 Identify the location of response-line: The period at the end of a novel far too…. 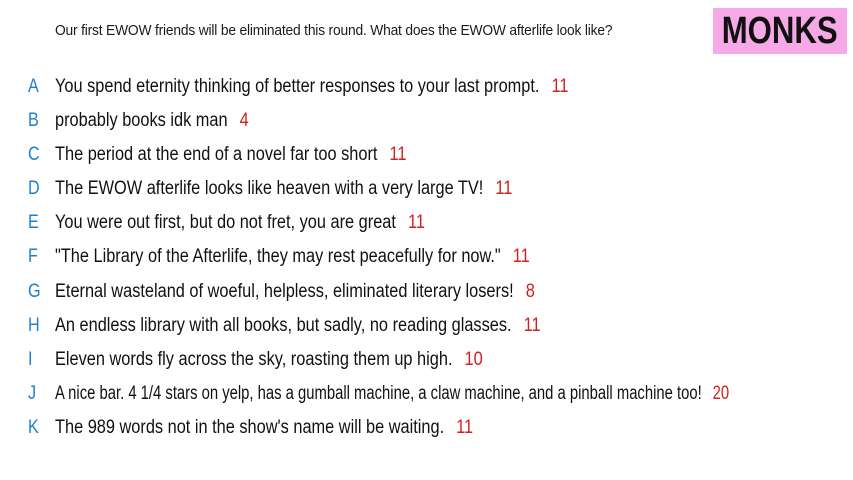
(230, 155).